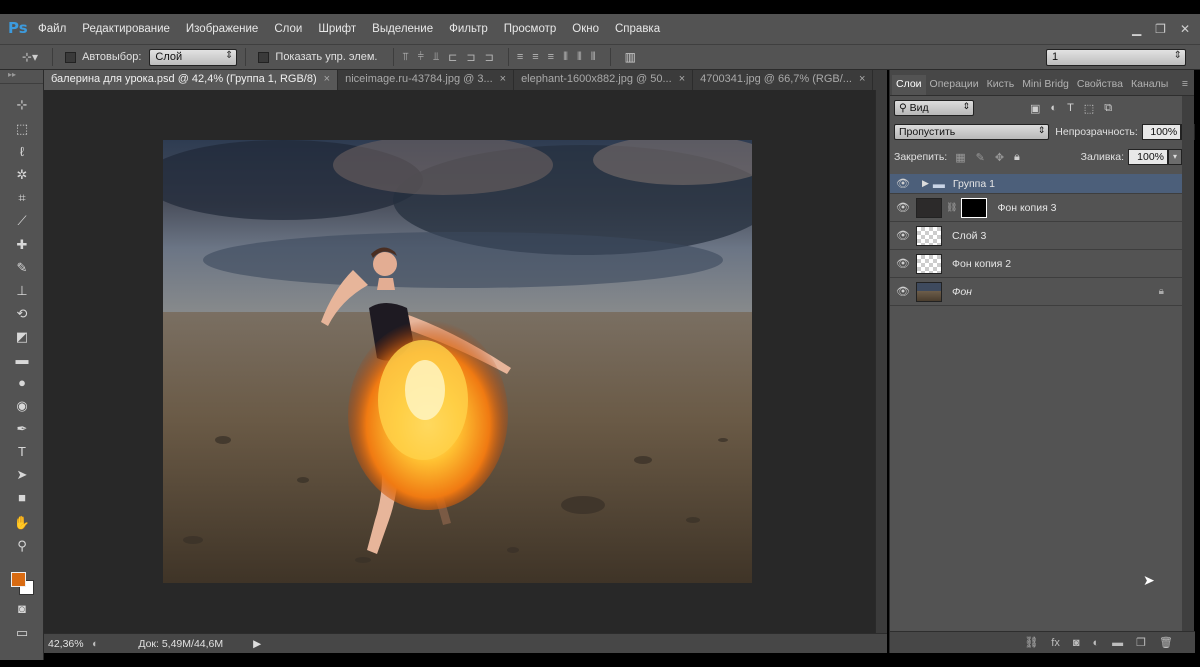 The height and width of the screenshot is (667, 1200). I want to click on menu-file: Файл, so click(52, 29).